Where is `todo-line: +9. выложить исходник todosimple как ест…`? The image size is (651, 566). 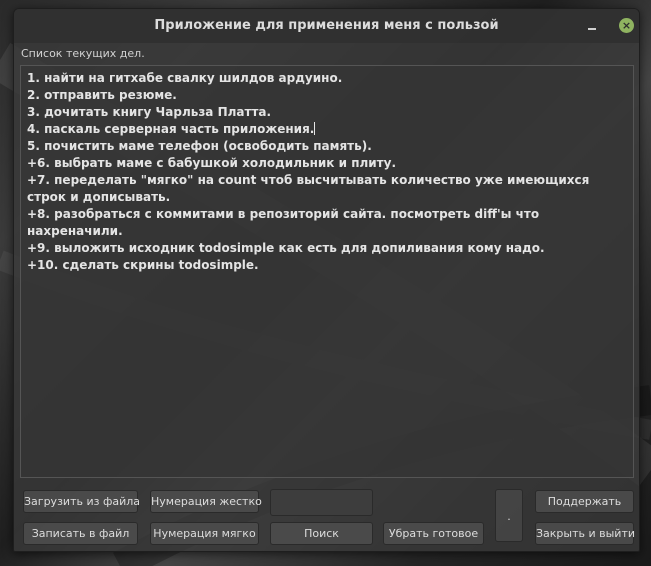 todo-line: +9. выложить исходник todosimple как ест… is located at coordinates (286, 248).